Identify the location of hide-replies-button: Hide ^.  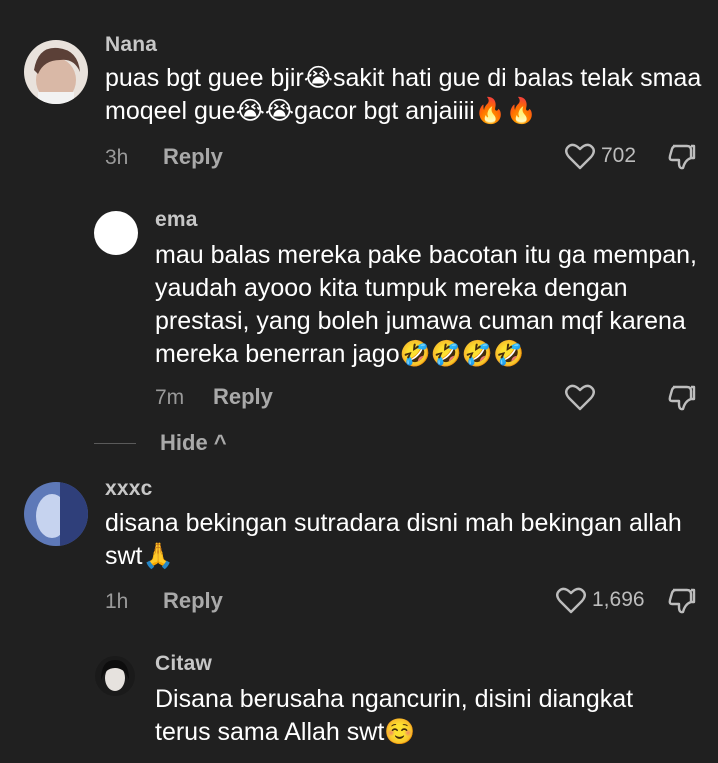
(160, 443).